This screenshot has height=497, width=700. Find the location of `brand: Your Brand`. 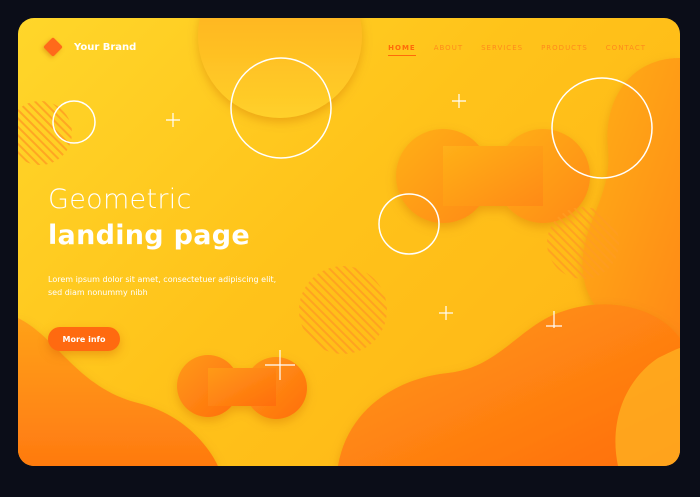

brand: Your Brand is located at coordinates (90, 47).